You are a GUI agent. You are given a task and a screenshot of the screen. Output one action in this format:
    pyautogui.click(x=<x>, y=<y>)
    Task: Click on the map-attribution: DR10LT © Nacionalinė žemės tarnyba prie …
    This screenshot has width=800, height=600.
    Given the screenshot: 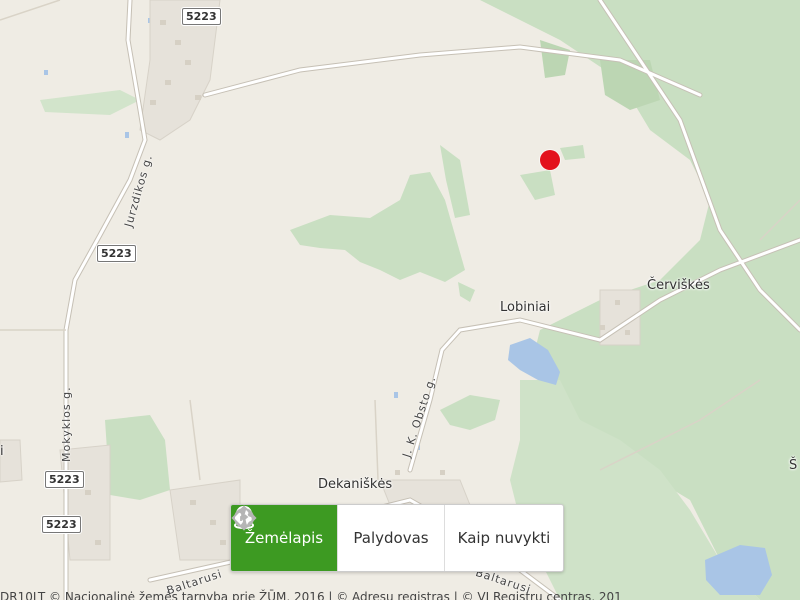 What is the action you would take?
    pyautogui.click(x=311, y=595)
    